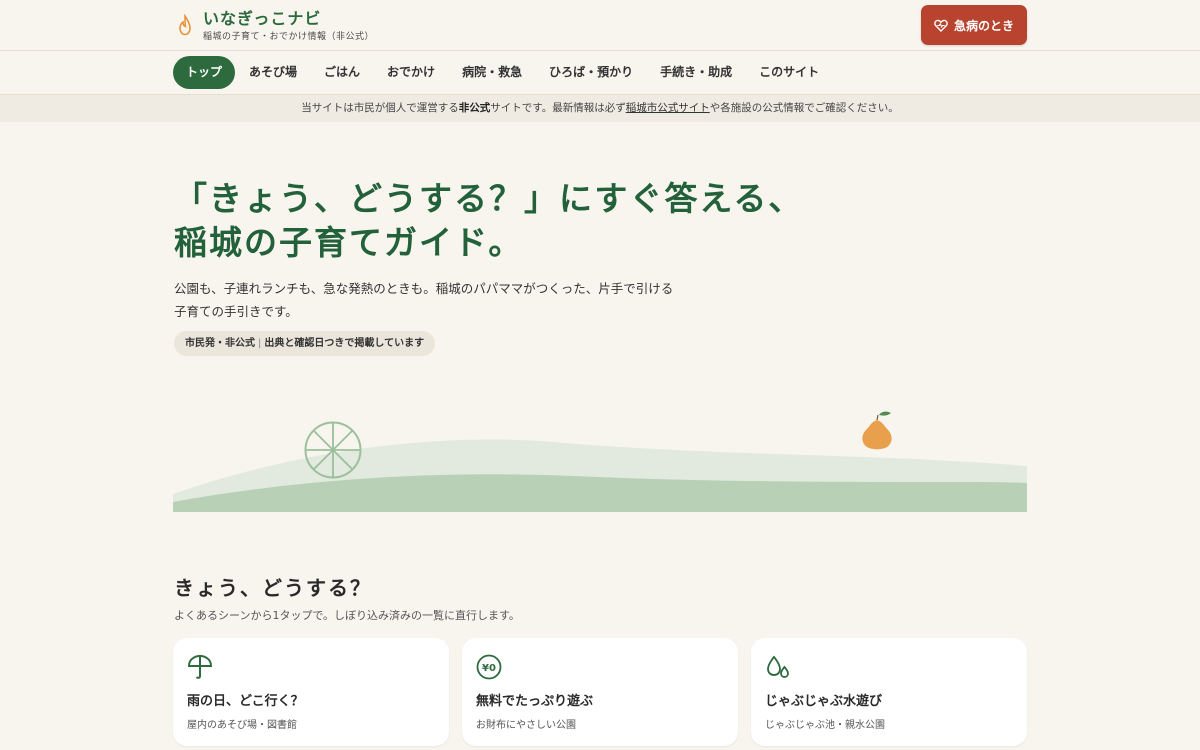  I want to click on emergency-button: 急病のとき, so click(974, 25).